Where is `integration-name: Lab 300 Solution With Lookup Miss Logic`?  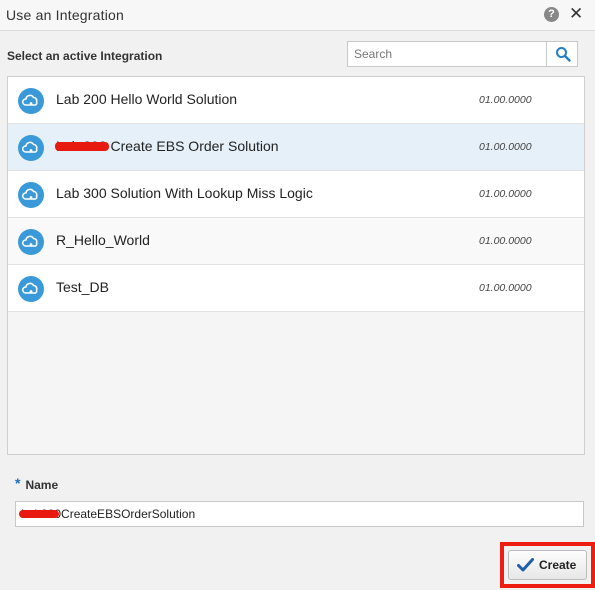
integration-name: Lab 300 Solution With Lookup Miss Logic is located at coordinates (184, 193).